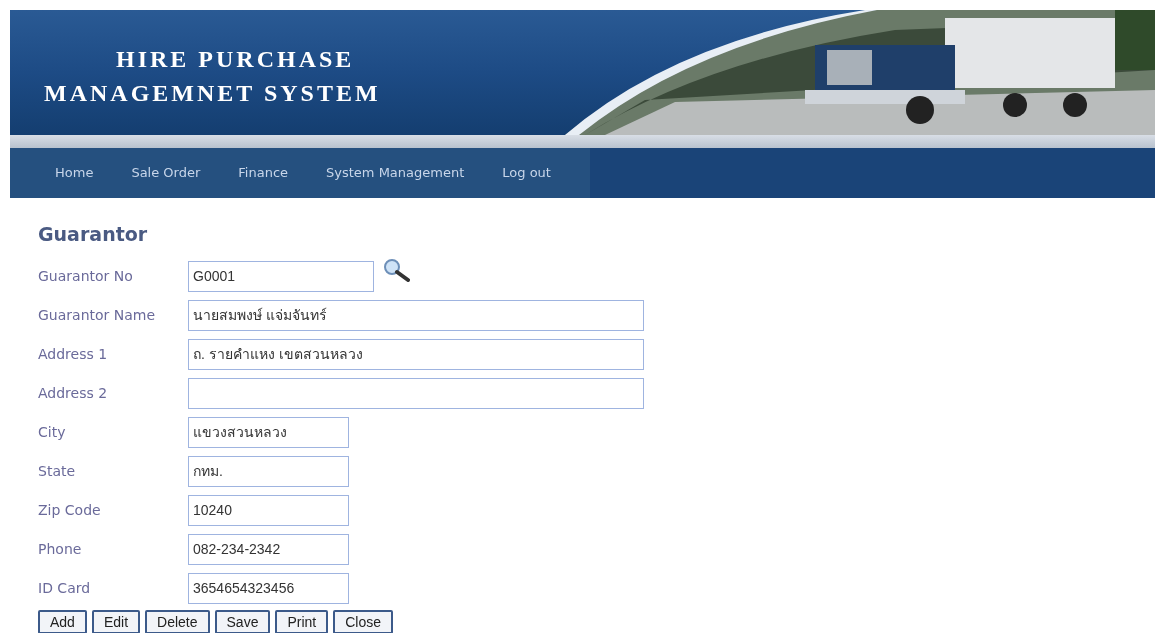 The height and width of the screenshot is (633, 1155). I want to click on field-label: Address 1, so click(73, 354).